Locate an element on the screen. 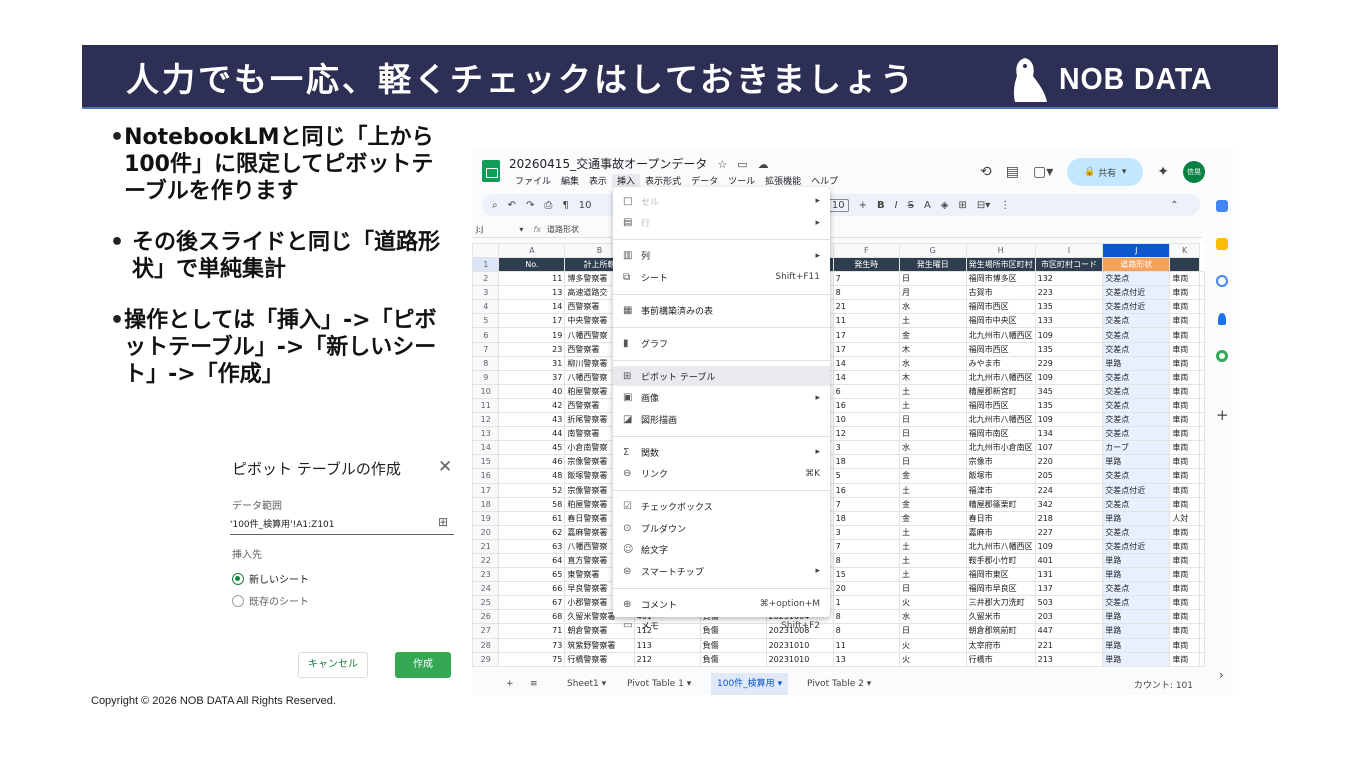 The width and height of the screenshot is (1361, 765). row-number: 13 is located at coordinates (486, 434).